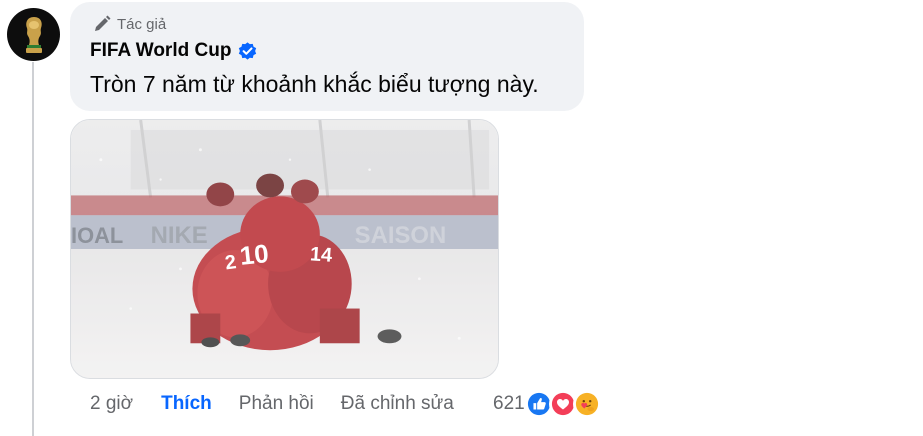 Image resolution: width=923 pixels, height=436 pixels. Describe the element at coordinates (142, 24) in the screenshot. I see `author-badge-label: Tác giả` at that location.